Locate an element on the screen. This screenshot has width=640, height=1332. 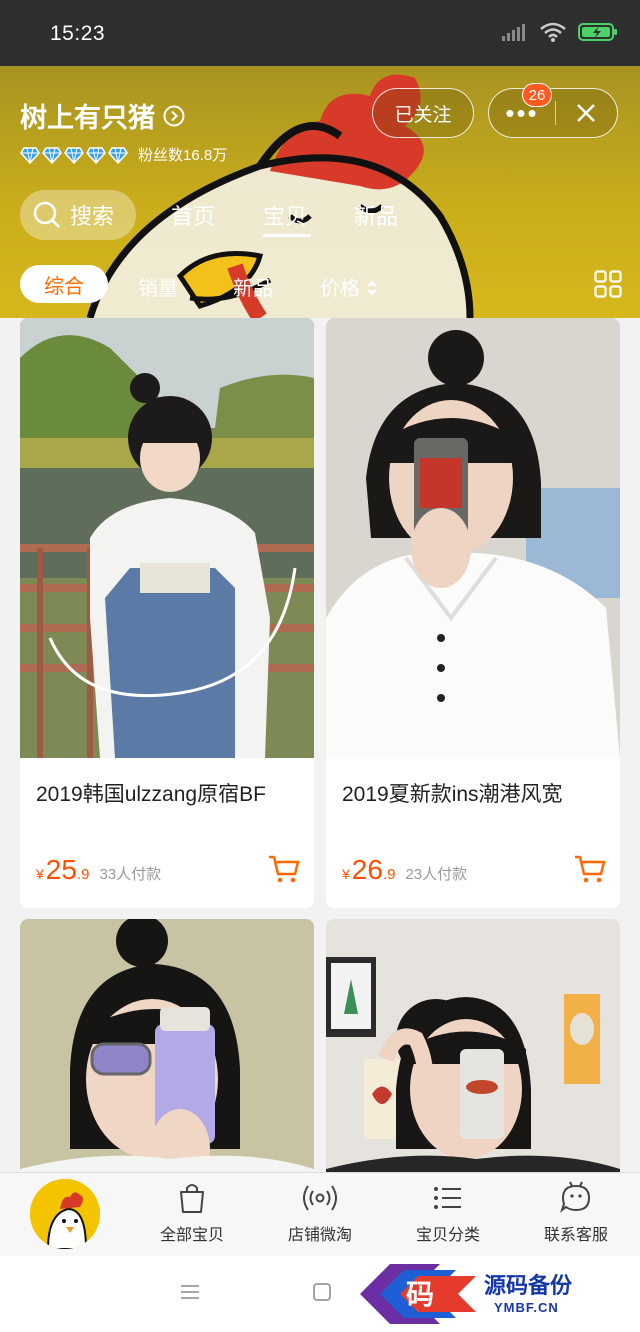
search-icon is located at coordinates (46, 214).